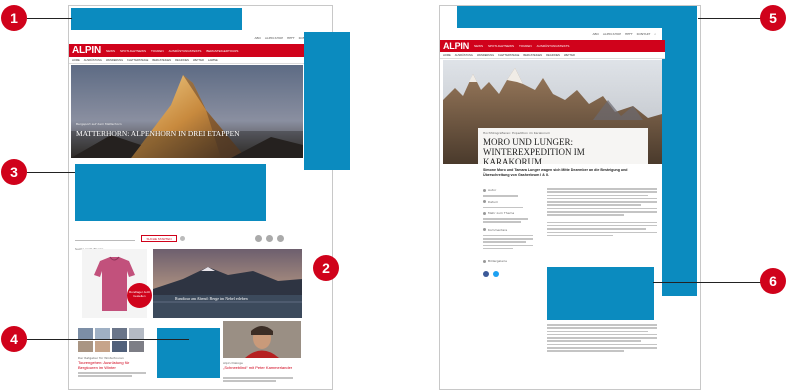 Image resolution: width=787 pixels, height=390 pixels. What do you see at coordinates (577, 17) in the screenshot?
I see `ad-slot-5-wallpaper-top` at bounding box center [577, 17].